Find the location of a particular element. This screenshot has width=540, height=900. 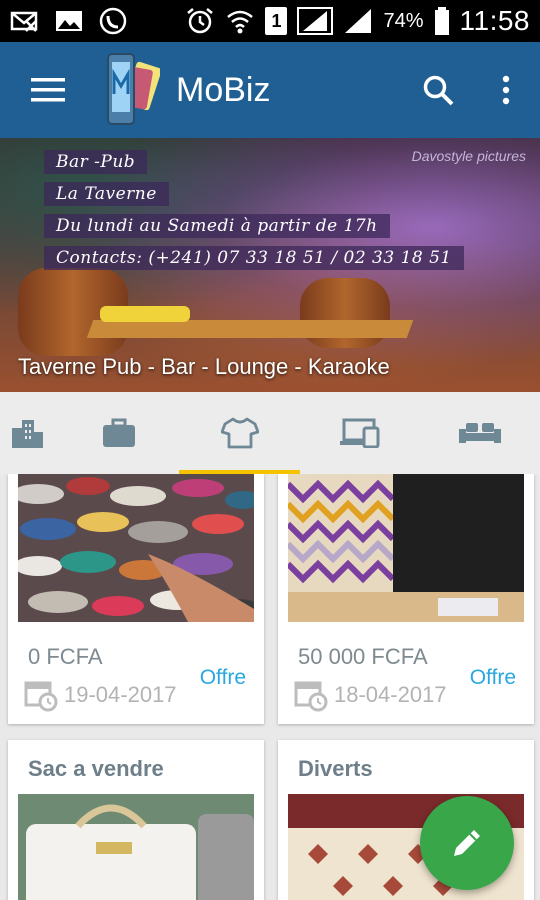

listing-image-handbag is located at coordinates (136, 847).